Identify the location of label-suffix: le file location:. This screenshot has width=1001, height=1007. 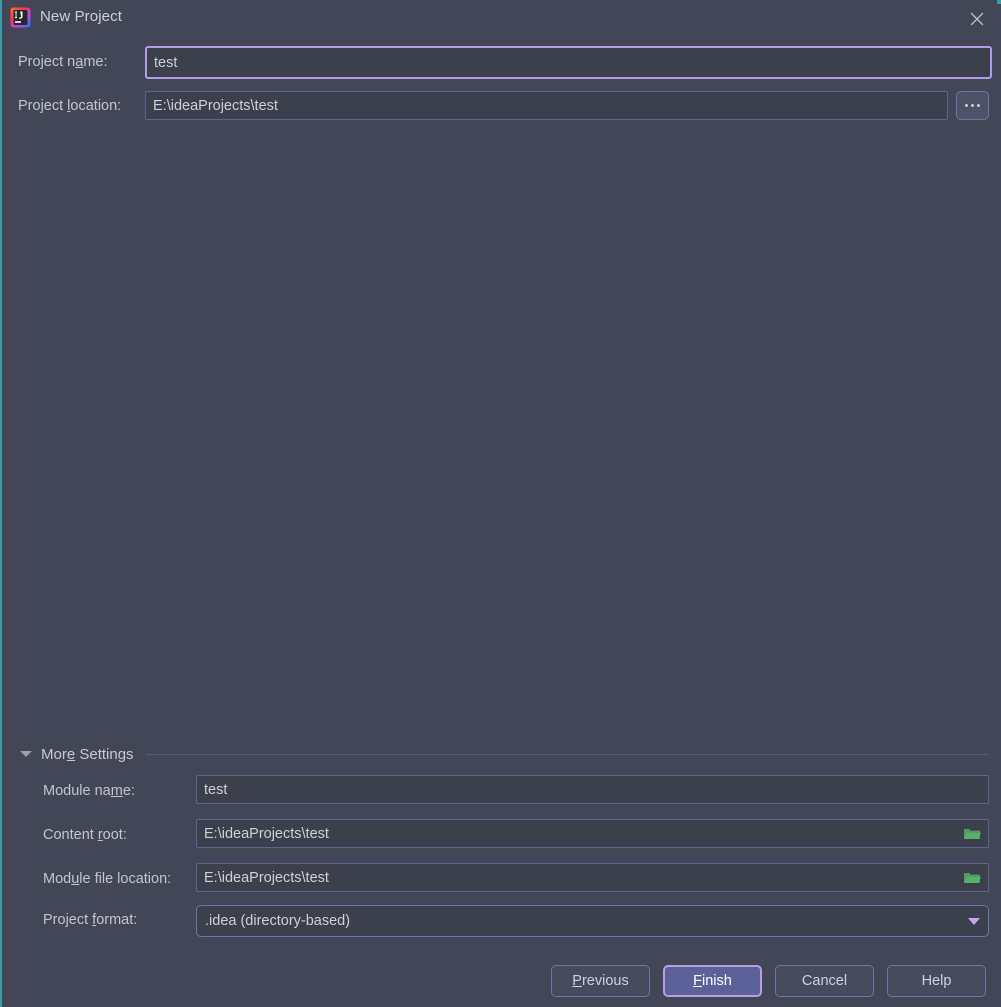
(125, 879).